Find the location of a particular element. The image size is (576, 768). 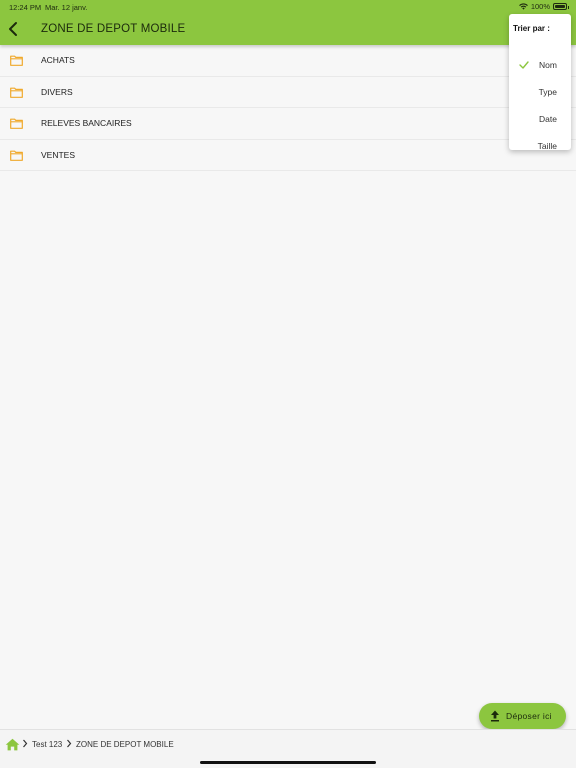

breadcrumb-item: Test 123 is located at coordinates (47, 744).